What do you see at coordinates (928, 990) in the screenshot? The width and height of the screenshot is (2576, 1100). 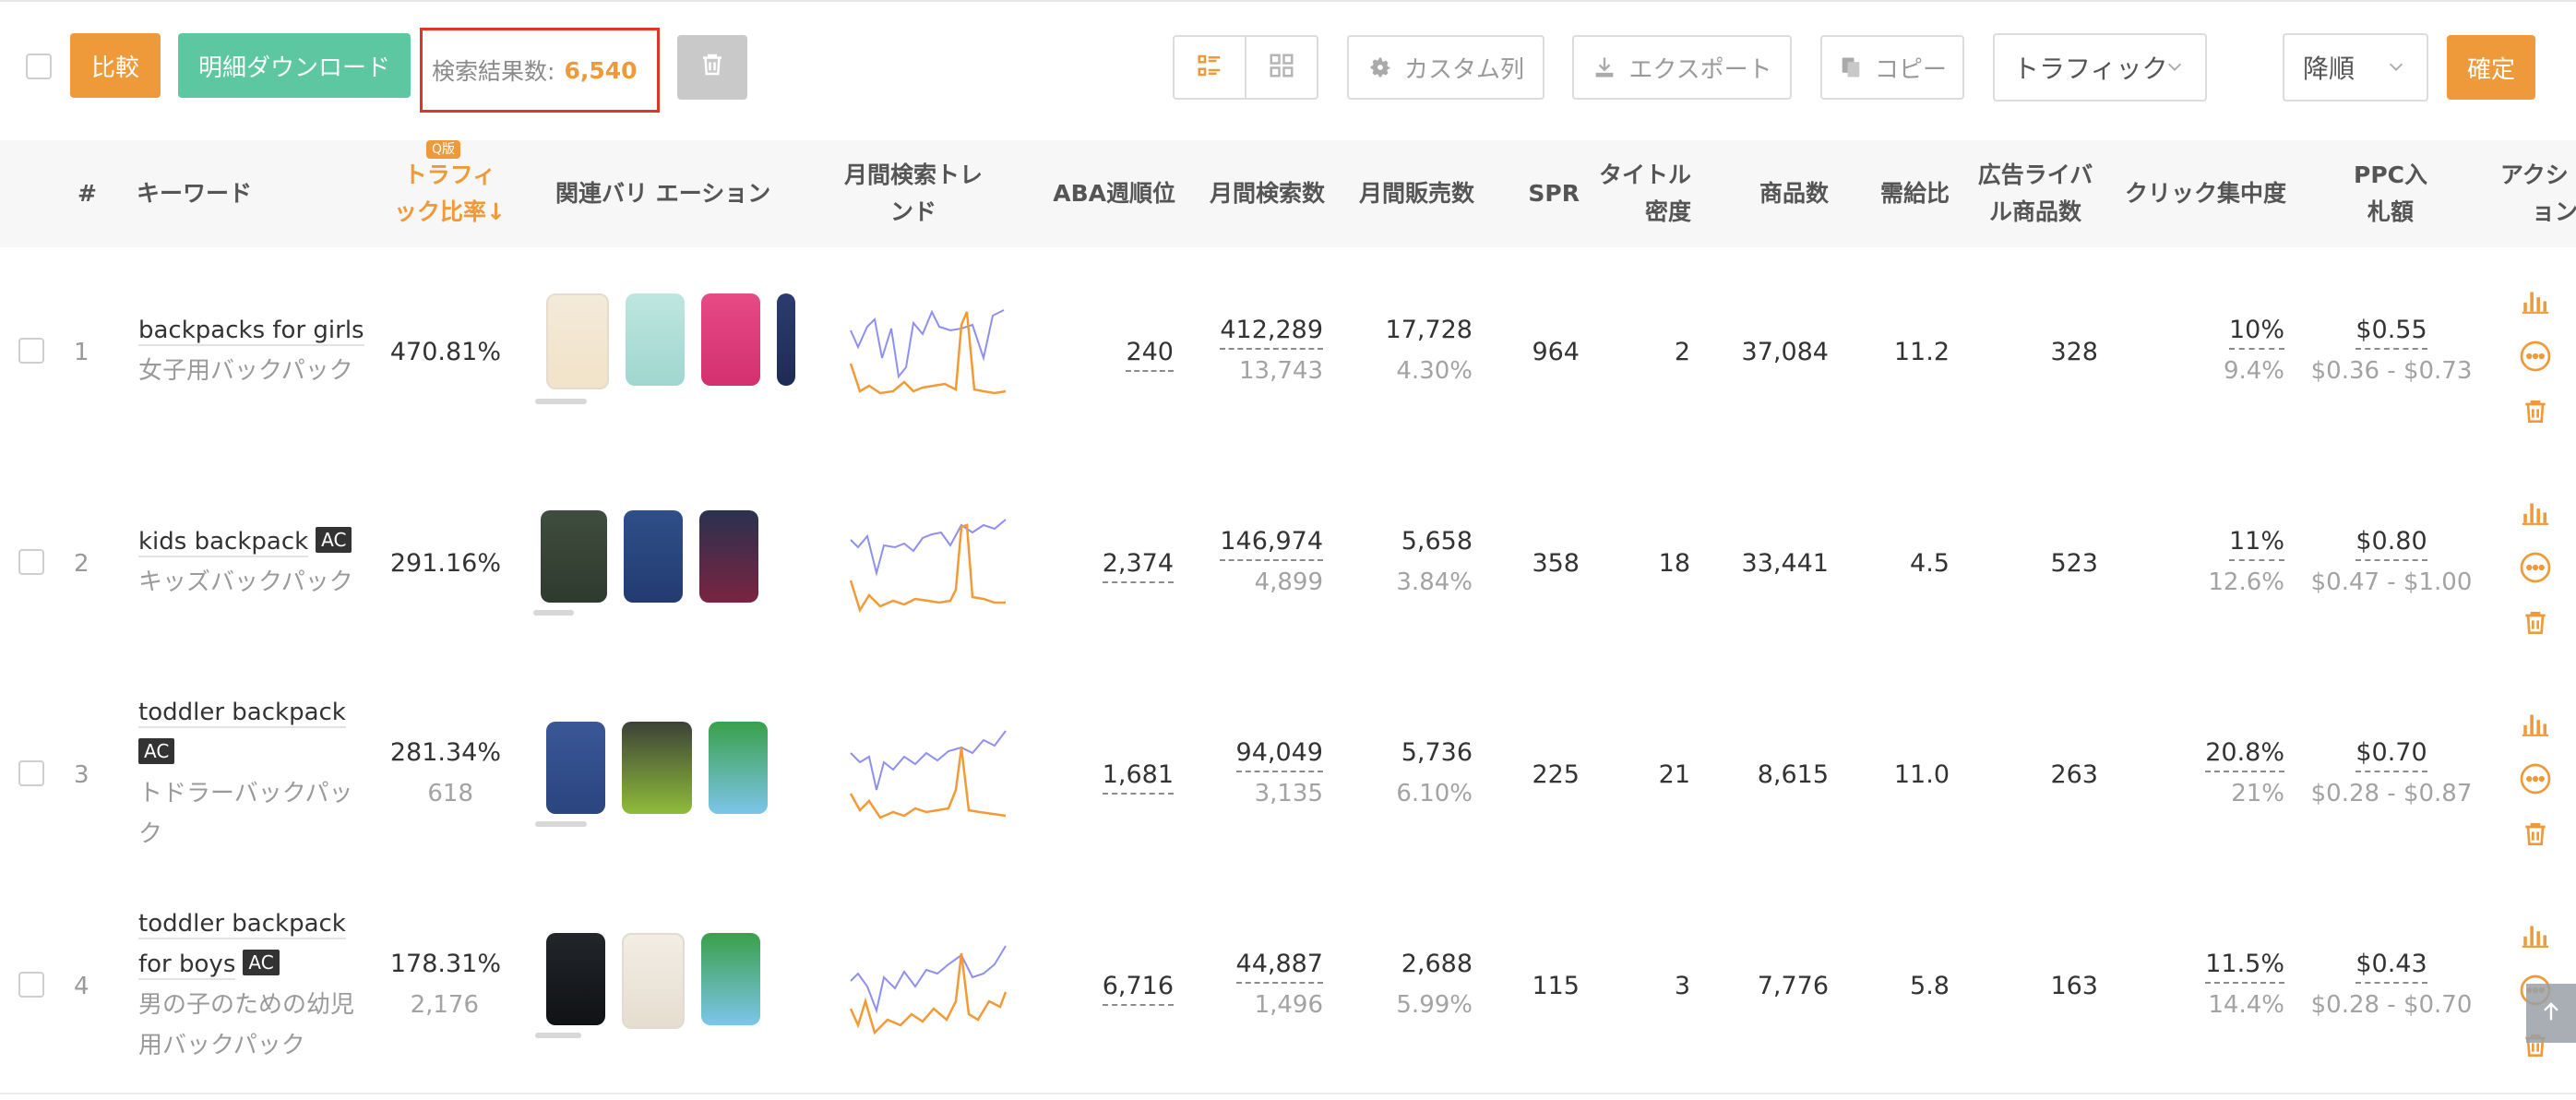 I see `search-trend-sparkline` at bounding box center [928, 990].